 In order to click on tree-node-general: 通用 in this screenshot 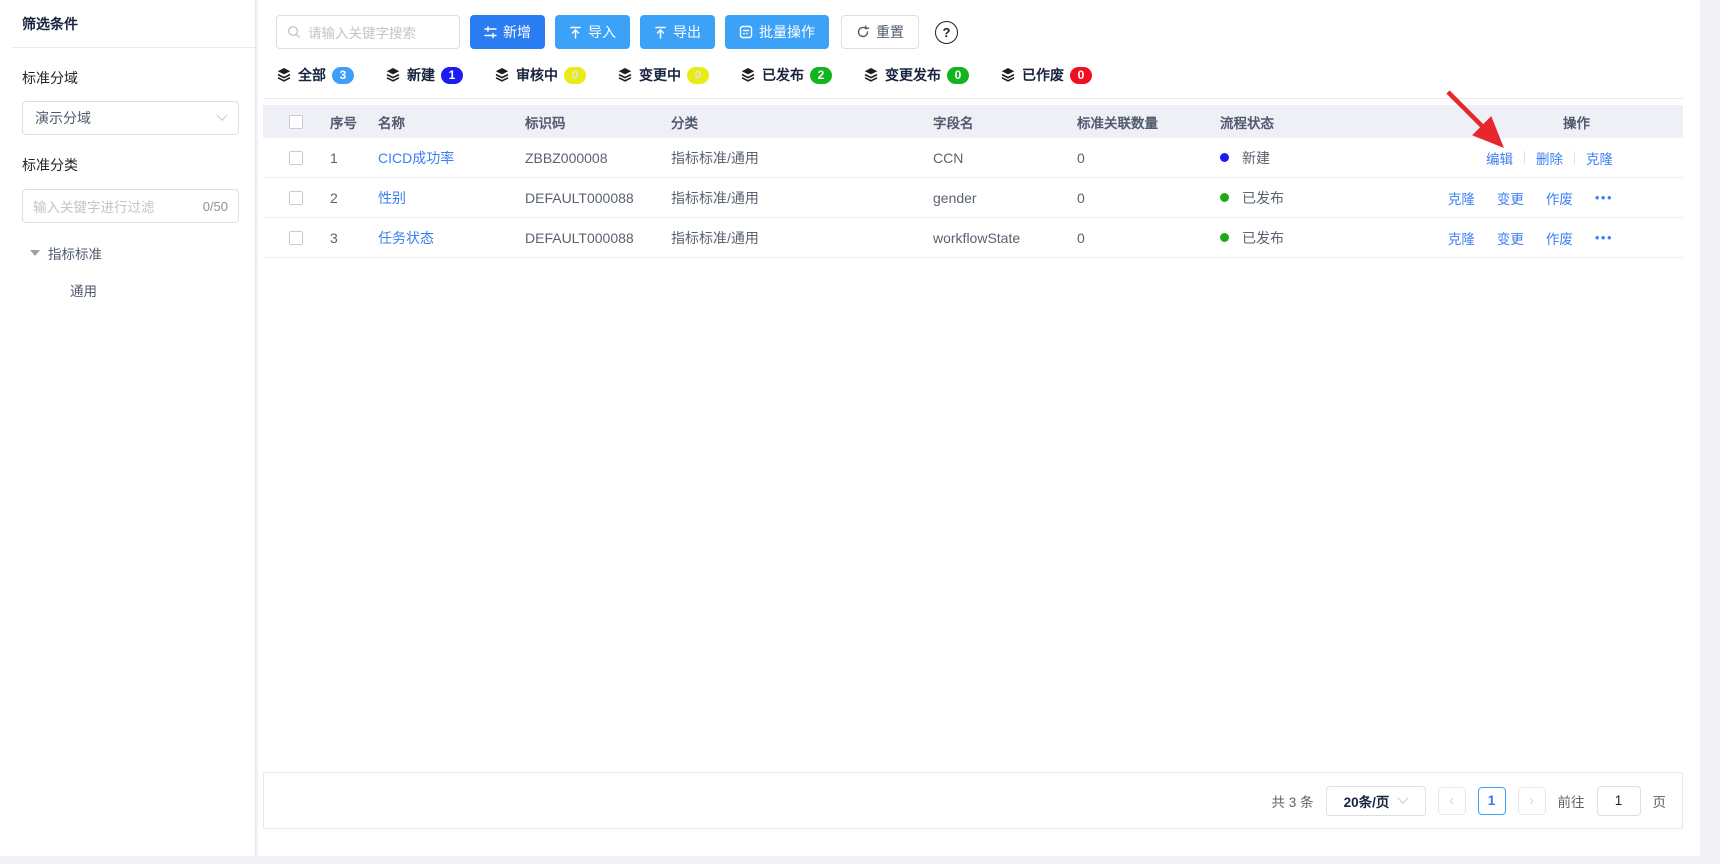, I will do `click(130, 290)`.